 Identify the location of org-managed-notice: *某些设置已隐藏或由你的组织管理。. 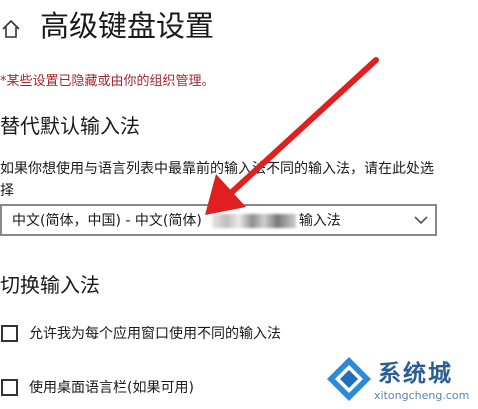
(107, 81).